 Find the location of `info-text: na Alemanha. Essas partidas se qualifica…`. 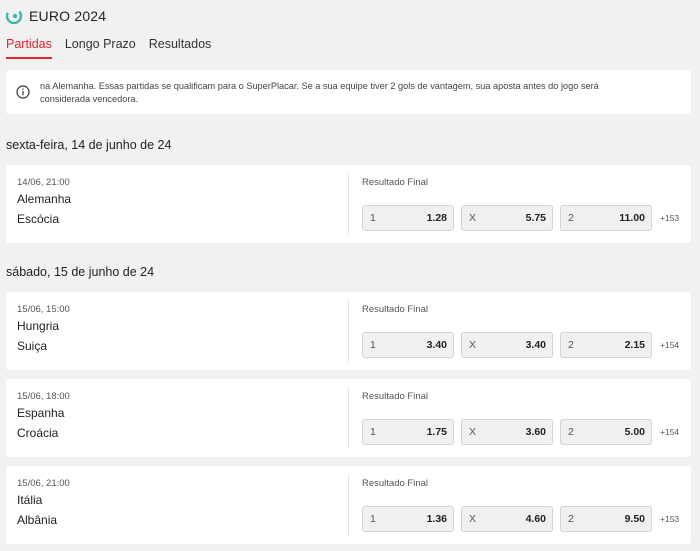

info-text: na Alemanha. Essas partidas se qualifica… is located at coordinates (319, 92).